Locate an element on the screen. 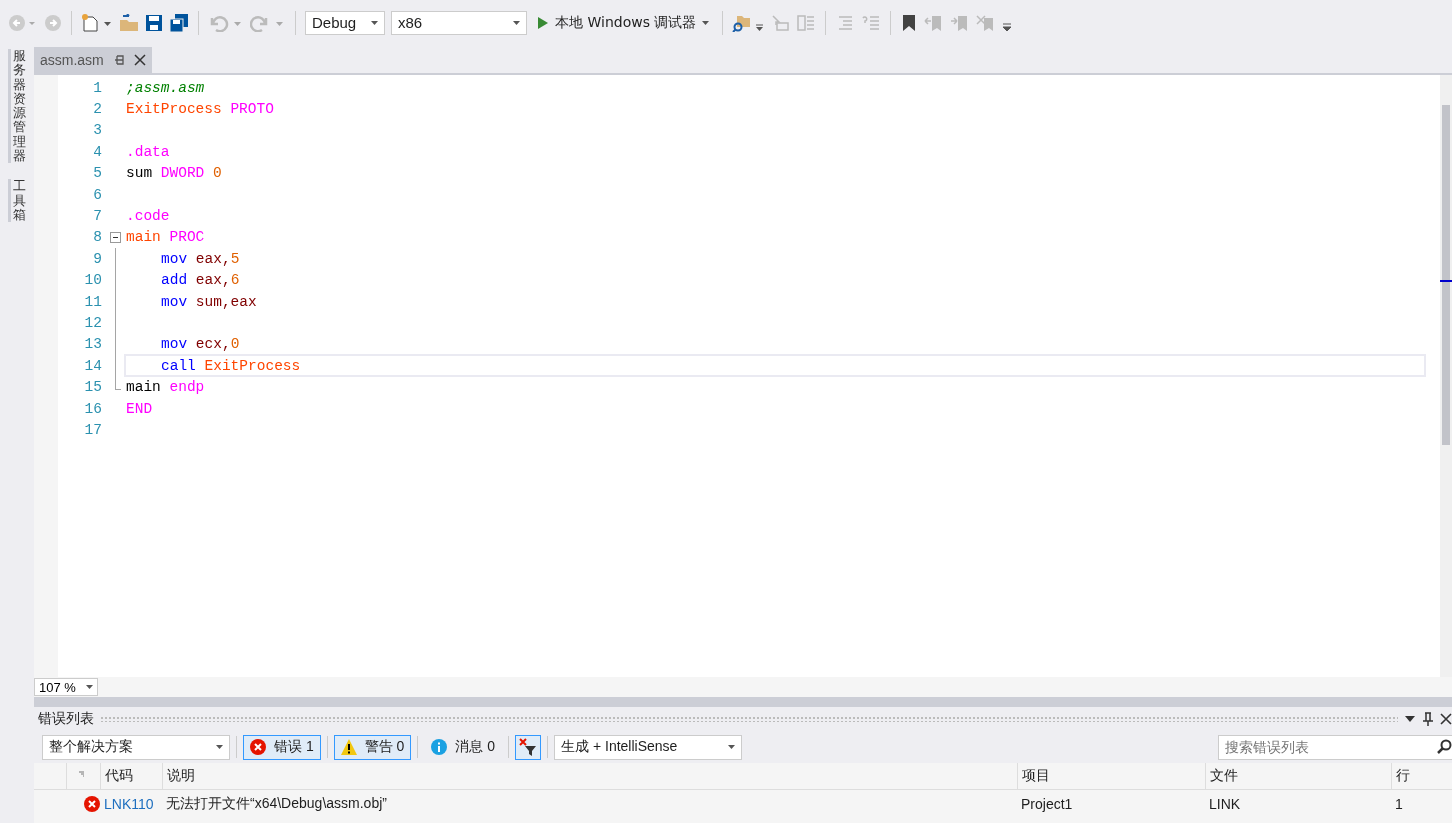 This screenshot has width=1452, height=823. line-number: 11 is located at coordinates (93, 301).